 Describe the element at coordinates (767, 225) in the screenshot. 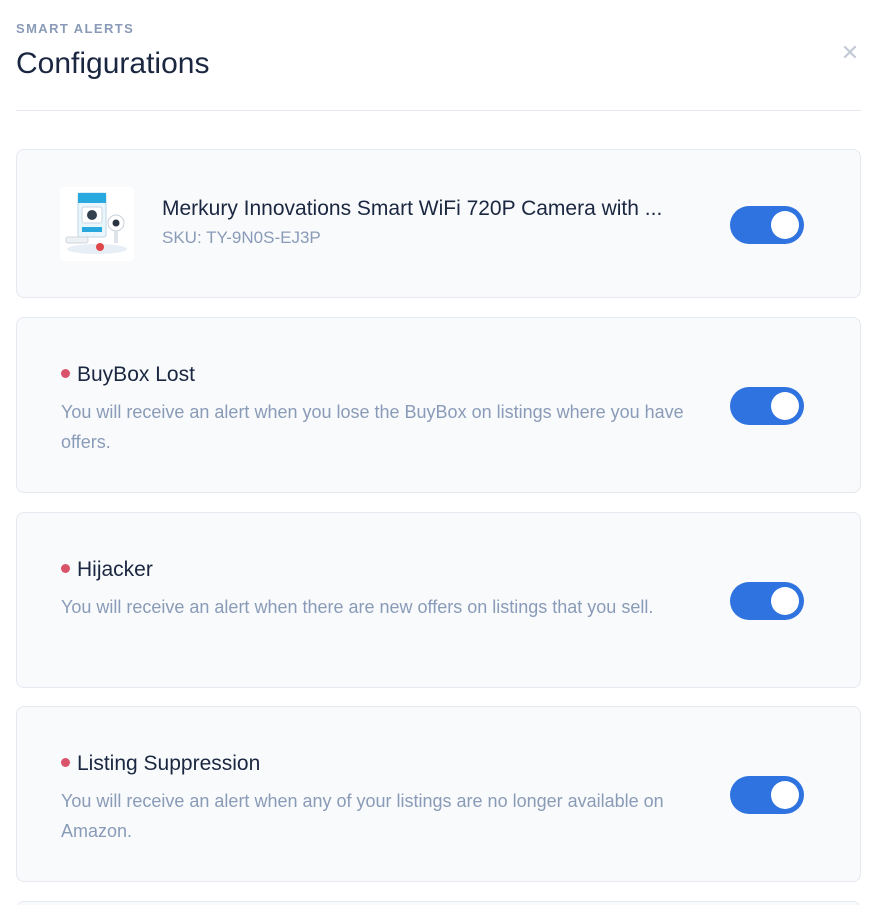

I see `product-alerts-toggle` at that location.